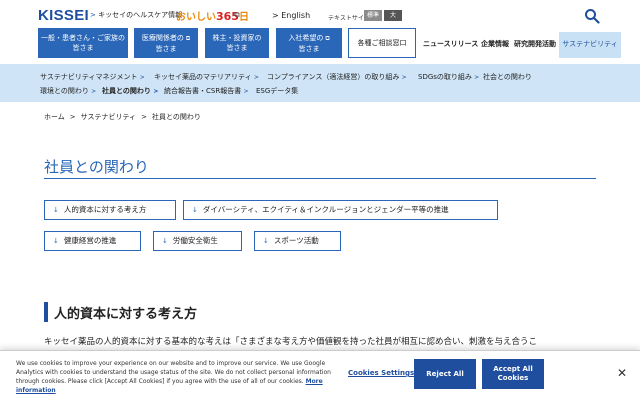 The height and width of the screenshot is (400, 640). I want to click on close-icon: ✕, so click(622, 373).